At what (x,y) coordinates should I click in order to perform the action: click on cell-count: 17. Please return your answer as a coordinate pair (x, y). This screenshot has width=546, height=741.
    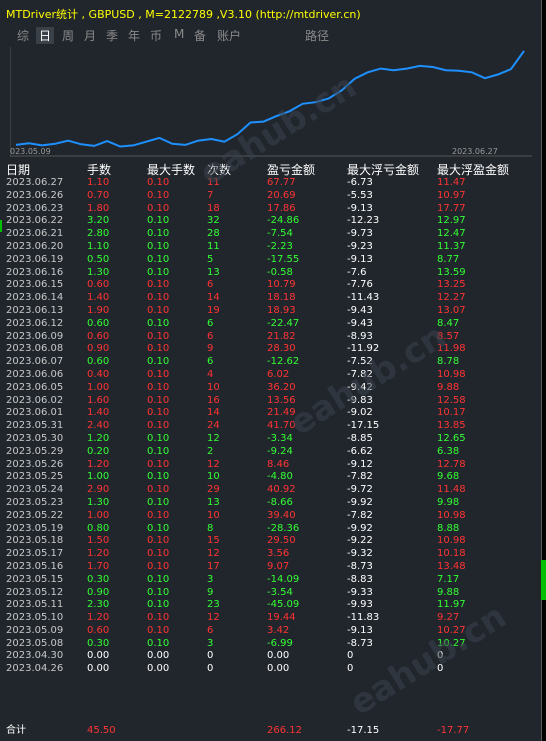
    Looking at the image, I should click on (213, 566).